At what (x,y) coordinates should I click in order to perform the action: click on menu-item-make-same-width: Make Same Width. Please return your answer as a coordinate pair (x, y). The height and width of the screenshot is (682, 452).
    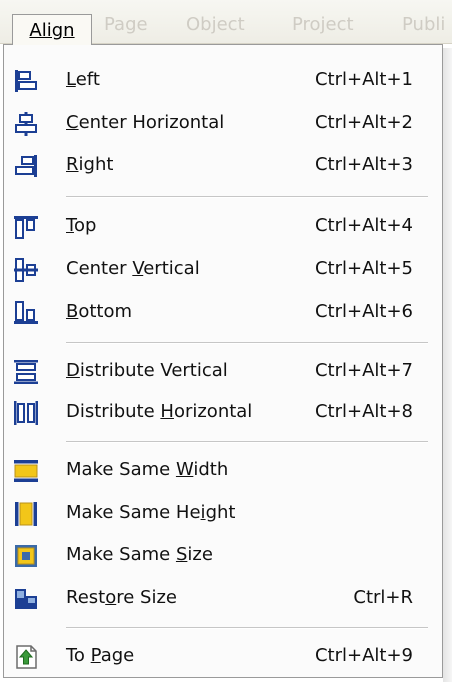
    Looking at the image, I should click on (223, 471).